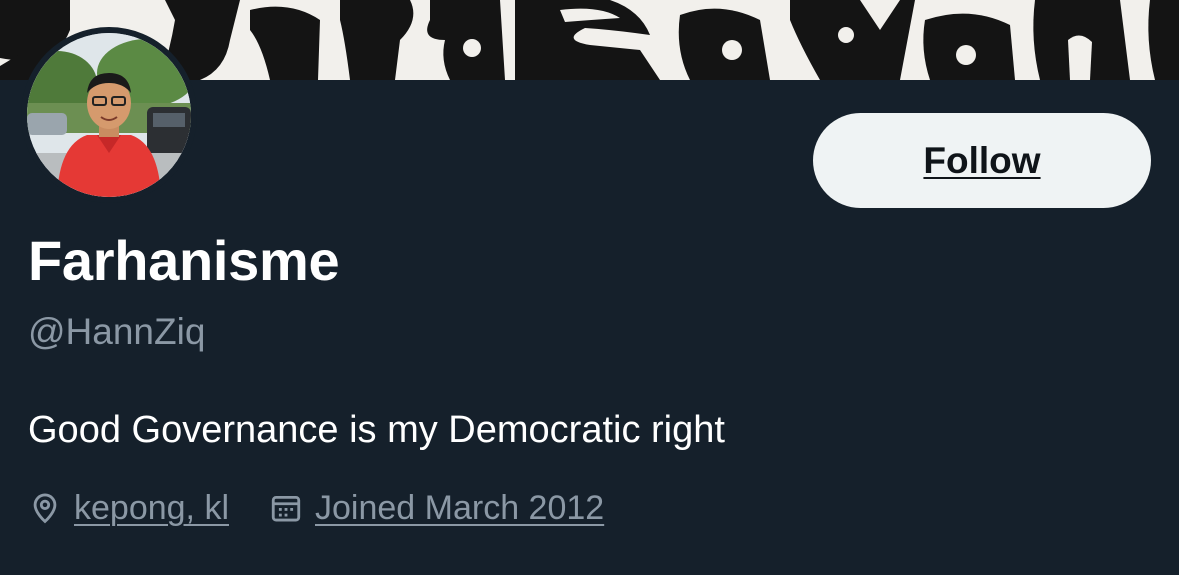 This screenshot has width=1179, height=575. I want to click on location-item: kepong, kl, so click(128, 508).